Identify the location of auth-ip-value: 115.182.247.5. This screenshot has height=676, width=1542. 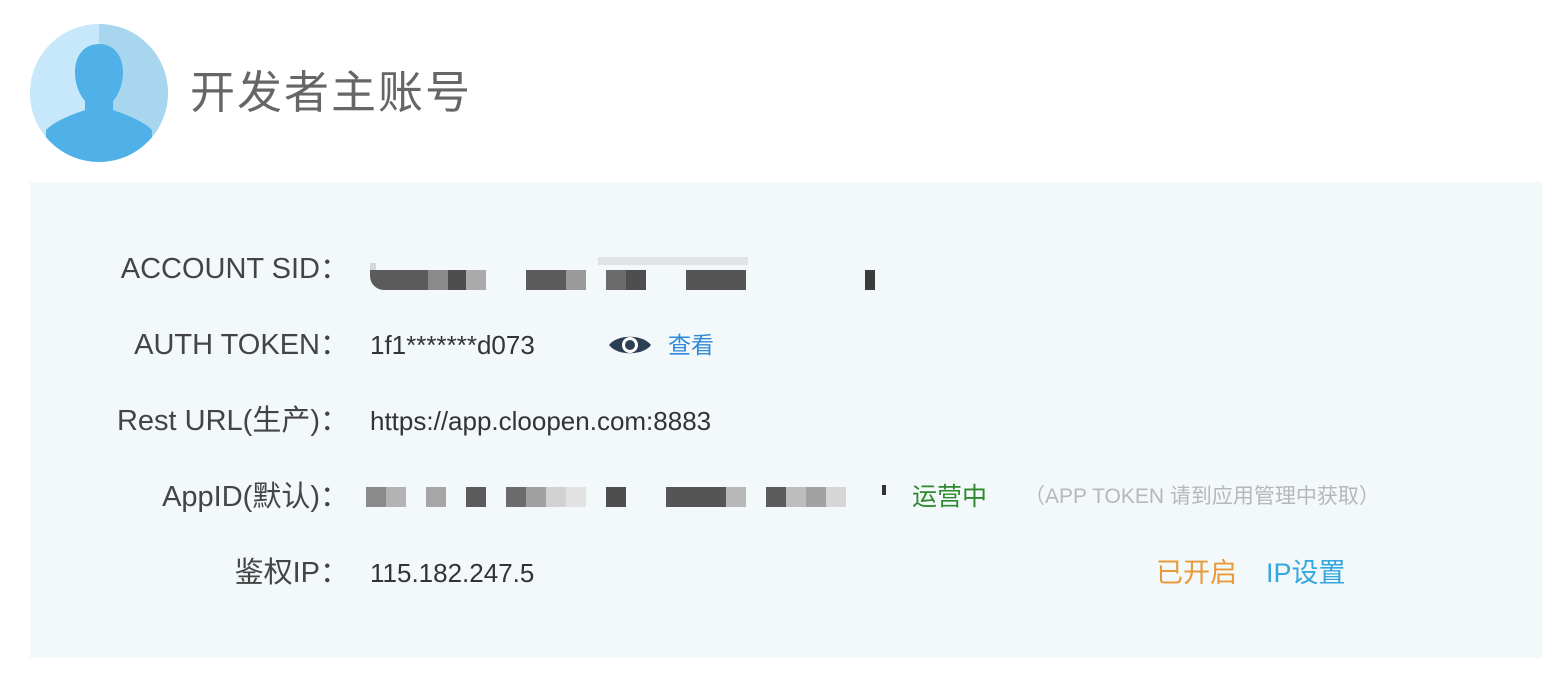
(452, 573).